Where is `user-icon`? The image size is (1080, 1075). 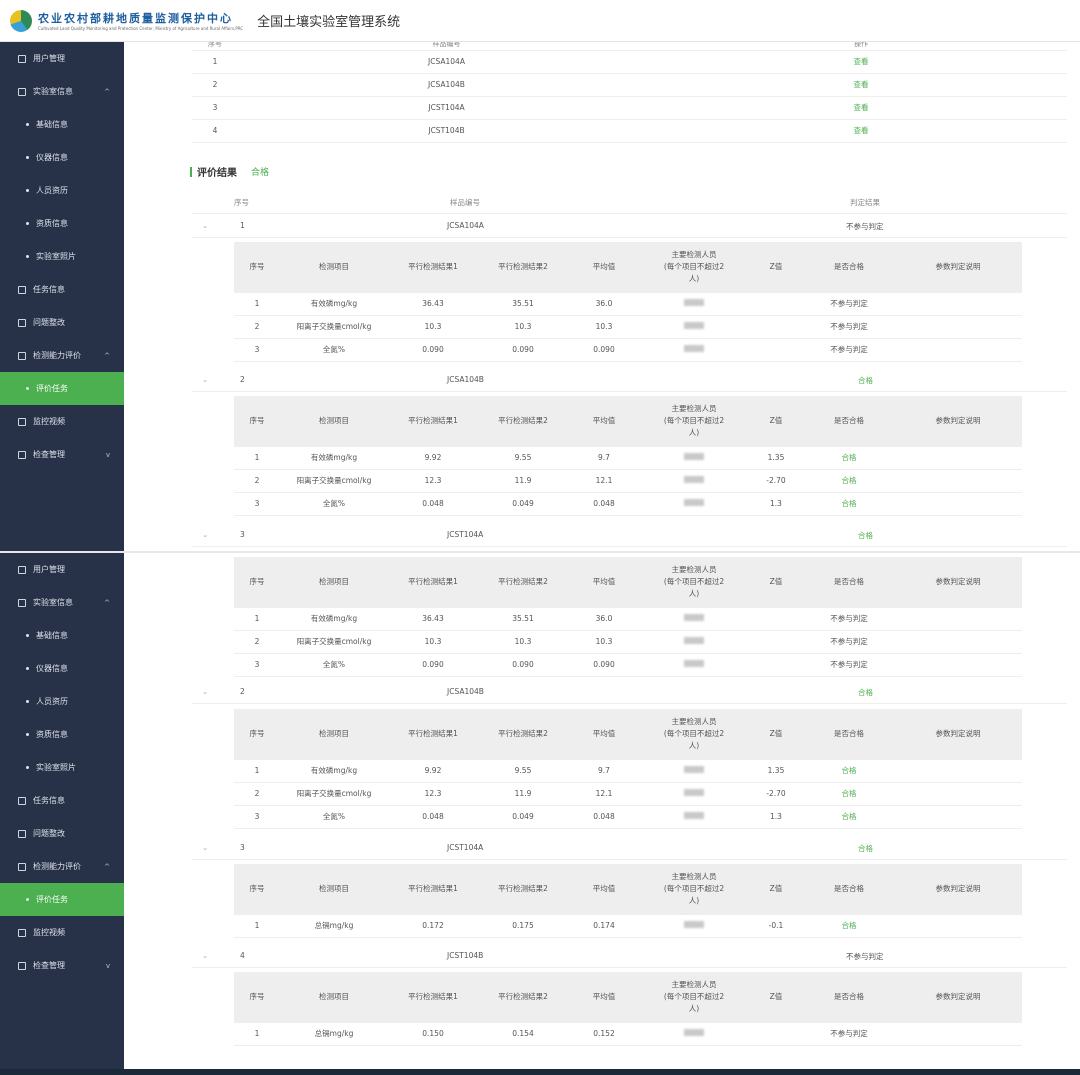 user-icon is located at coordinates (22, 58).